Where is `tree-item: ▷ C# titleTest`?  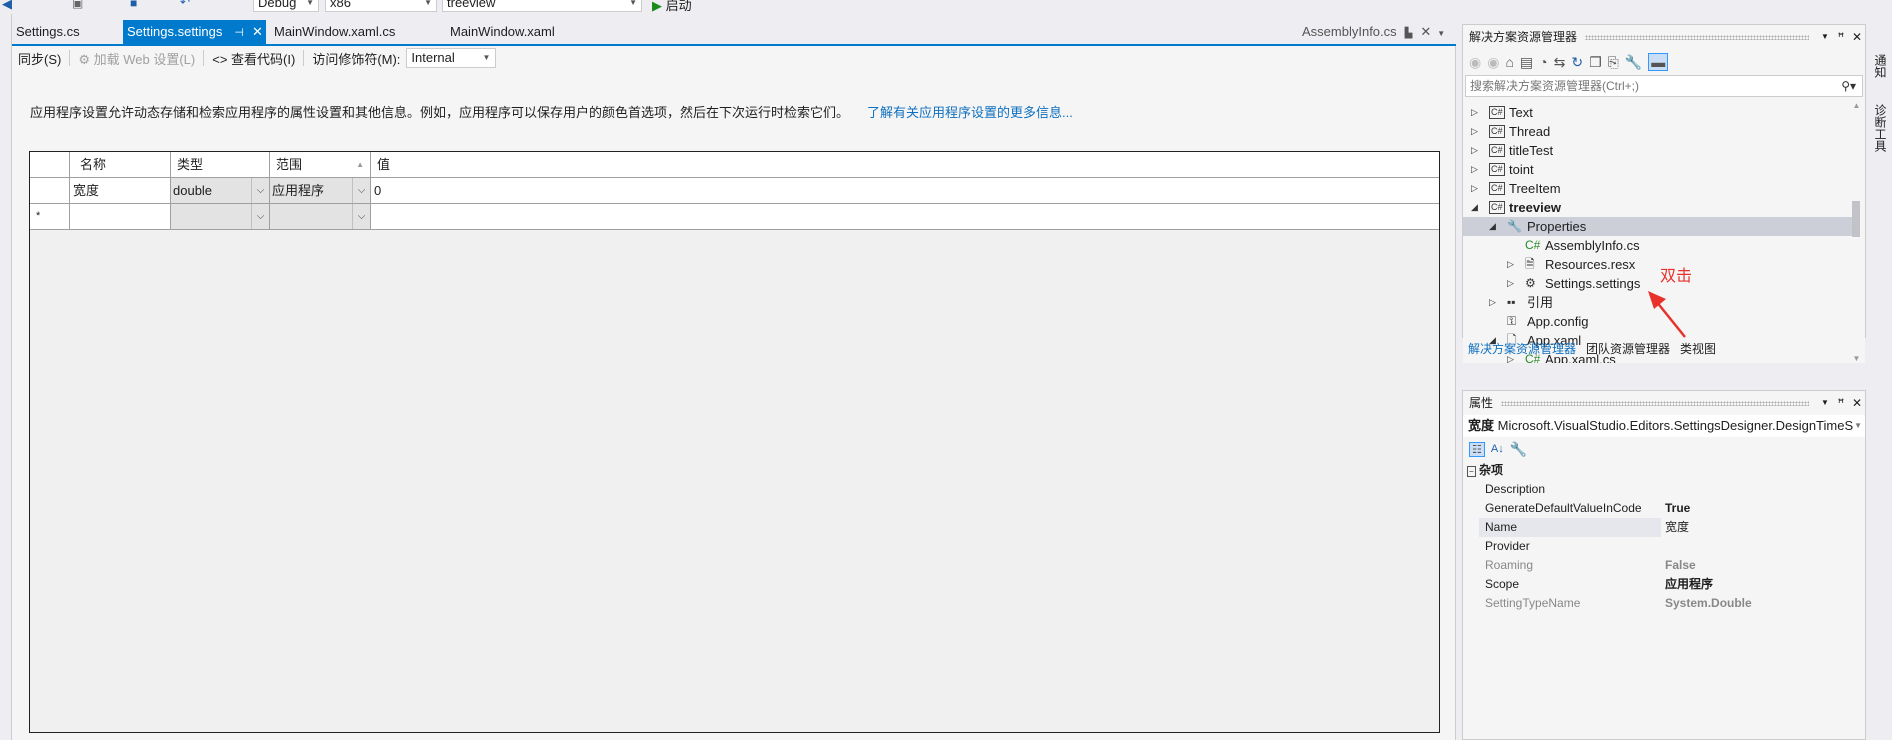
tree-item: ▷ C# titleTest is located at coordinates (1658, 150).